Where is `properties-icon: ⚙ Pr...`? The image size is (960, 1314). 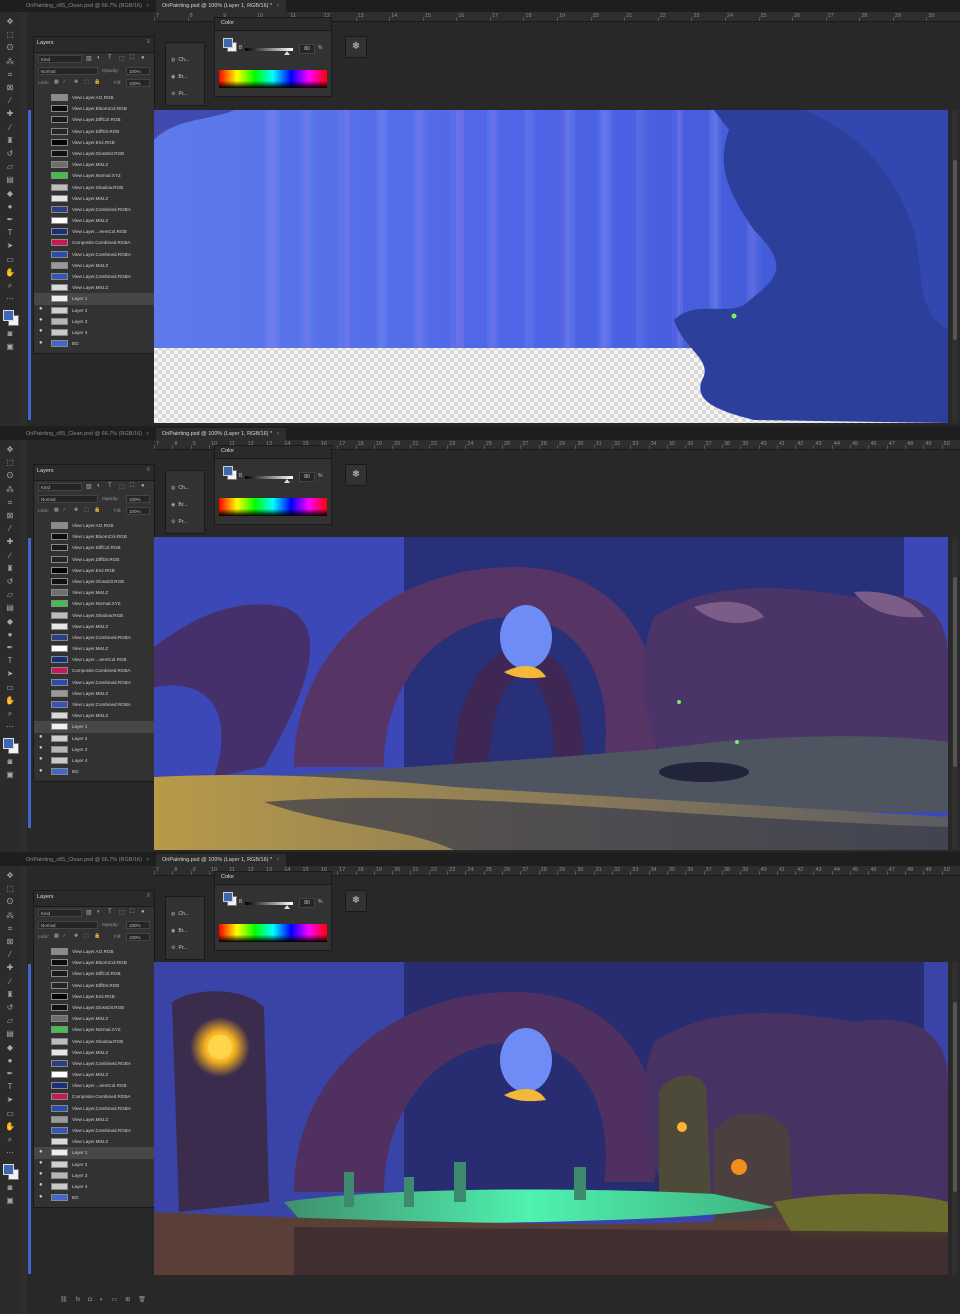
properties-icon: ⚙ Pr... is located at coordinates (179, 522).